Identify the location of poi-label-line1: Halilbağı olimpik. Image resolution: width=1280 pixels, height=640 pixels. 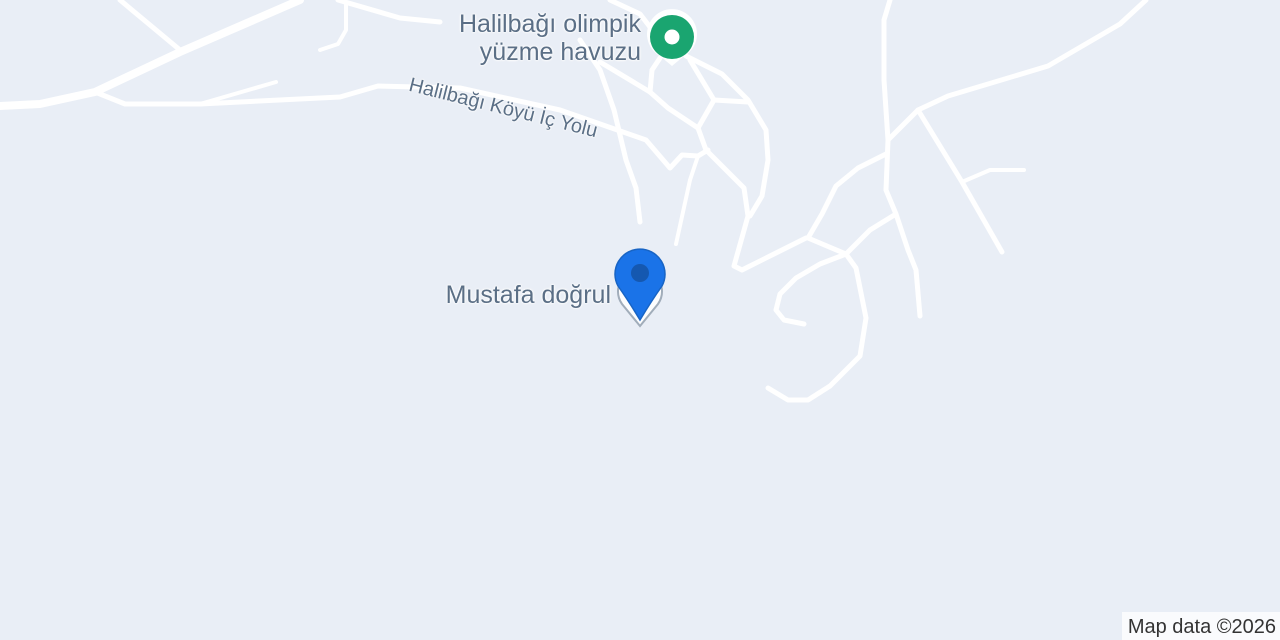
(549, 24).